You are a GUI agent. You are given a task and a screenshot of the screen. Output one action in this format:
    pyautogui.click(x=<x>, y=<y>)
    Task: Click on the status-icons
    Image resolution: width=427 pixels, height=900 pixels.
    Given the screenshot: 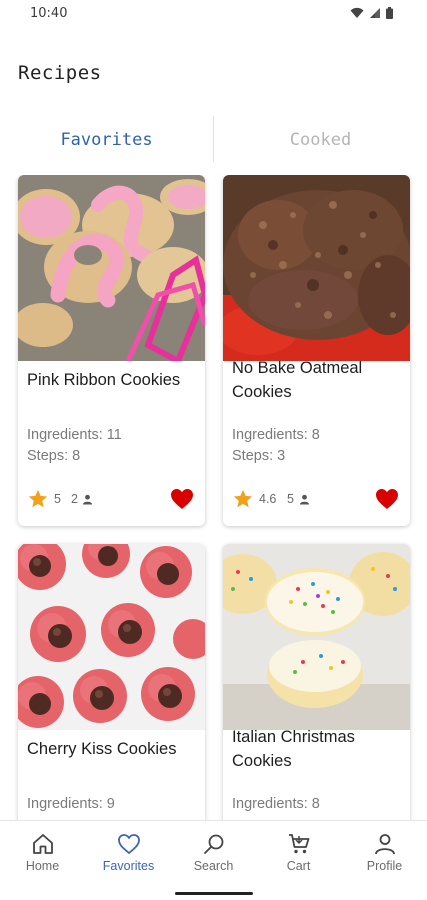 What is the action you would take?
    pyautogui.click(x=371, y=13)
    